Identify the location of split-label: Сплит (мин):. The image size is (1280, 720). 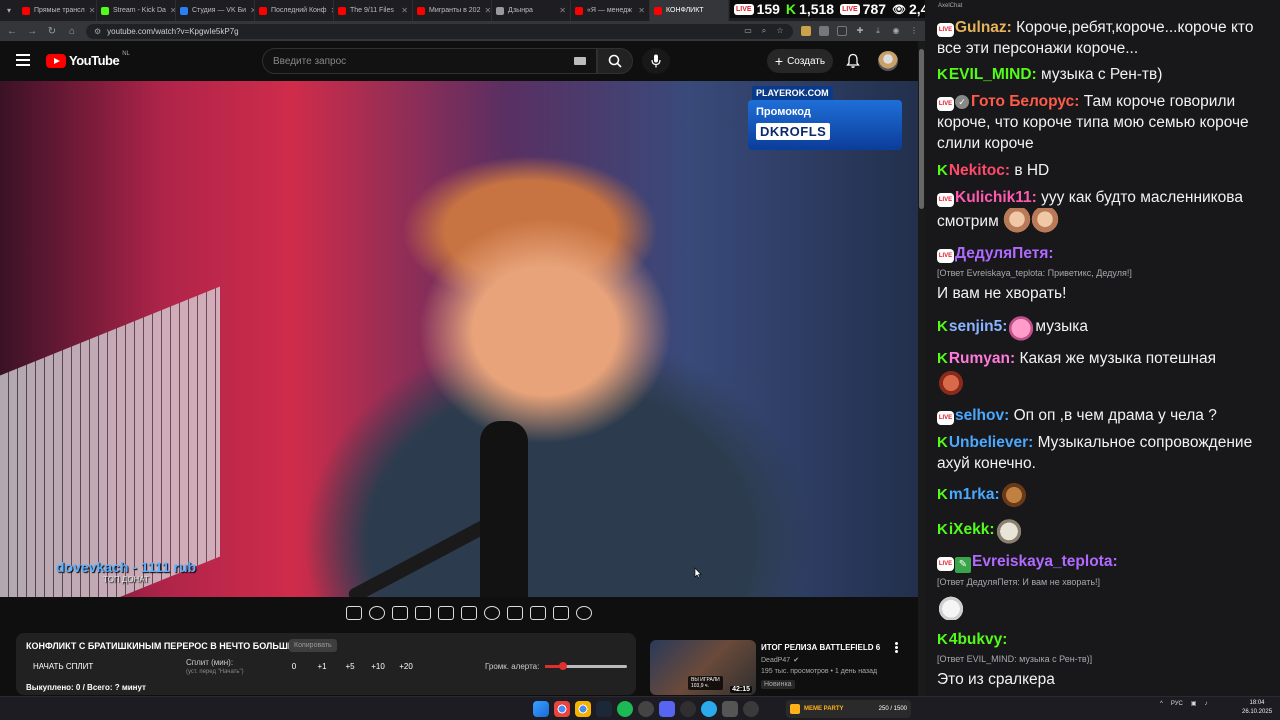
(210, 662).